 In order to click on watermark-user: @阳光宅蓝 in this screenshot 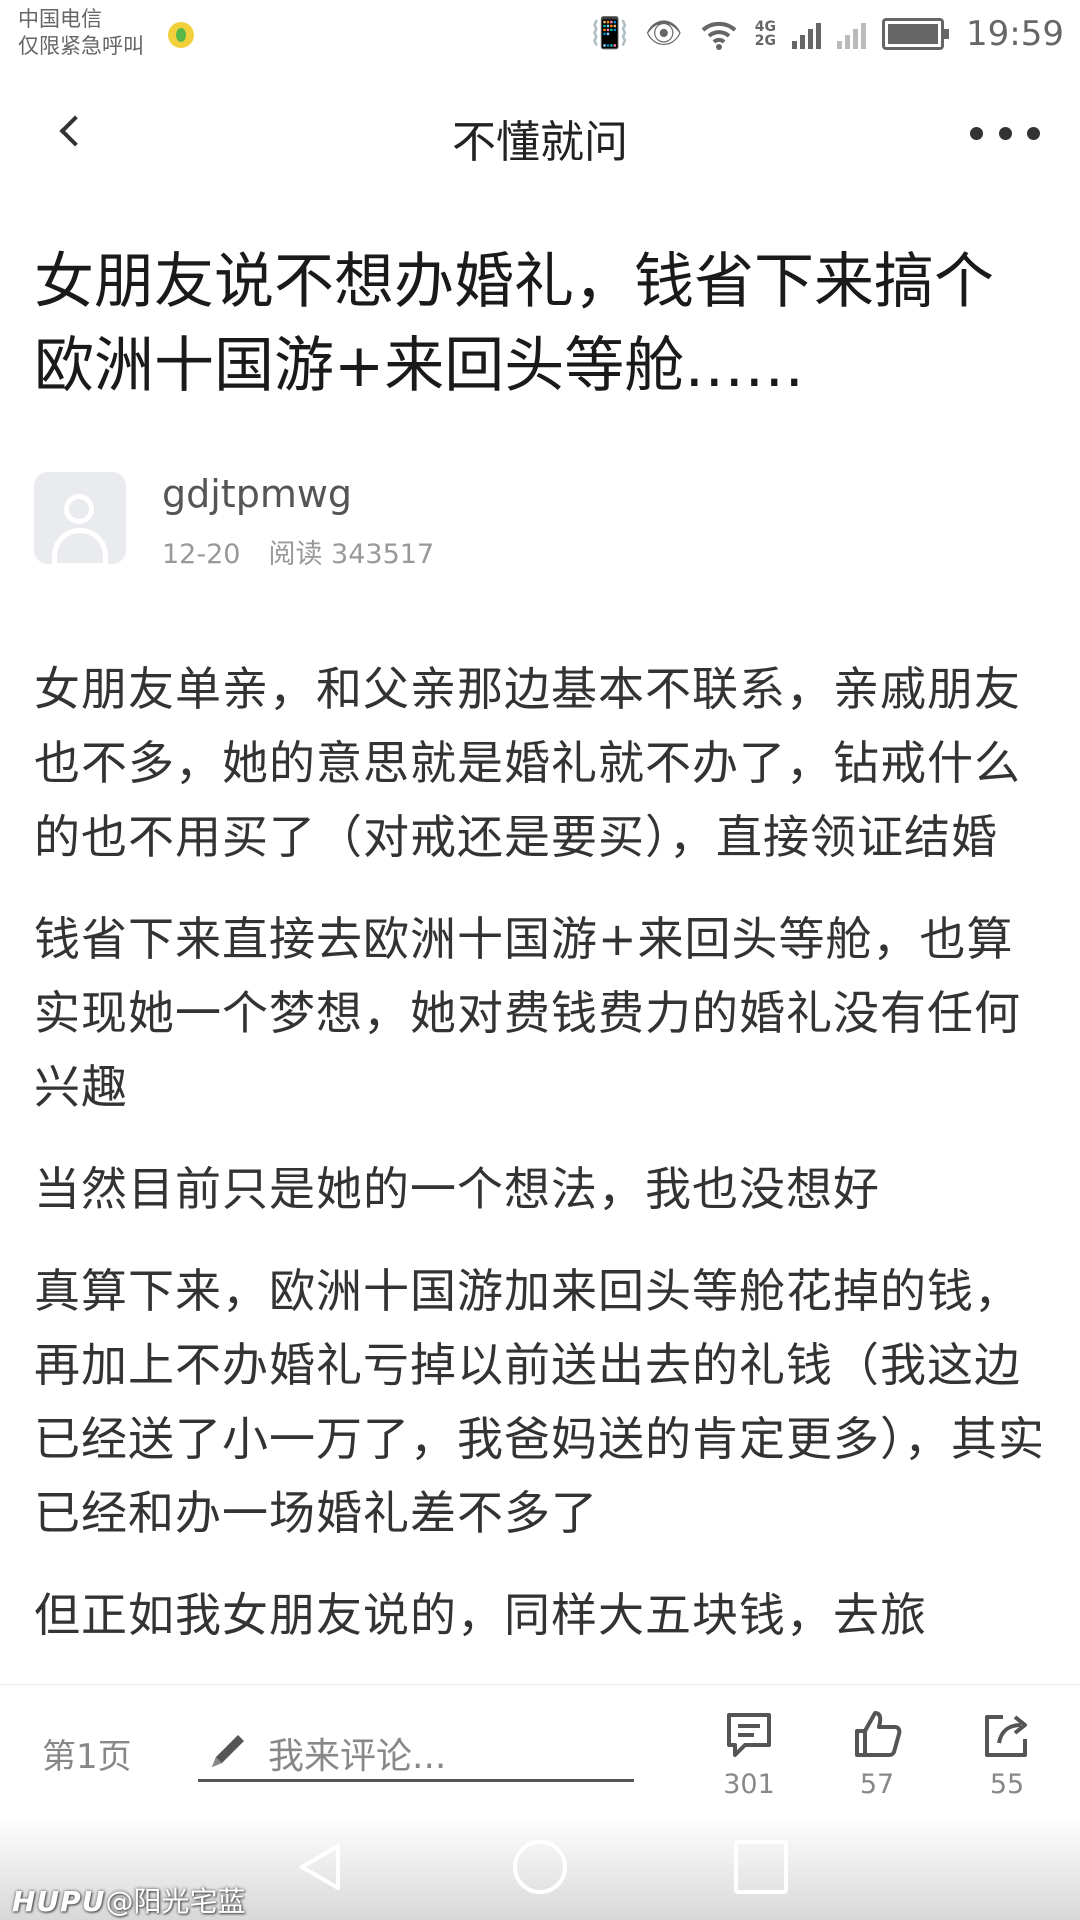, I will do `click(175, 1901)`.